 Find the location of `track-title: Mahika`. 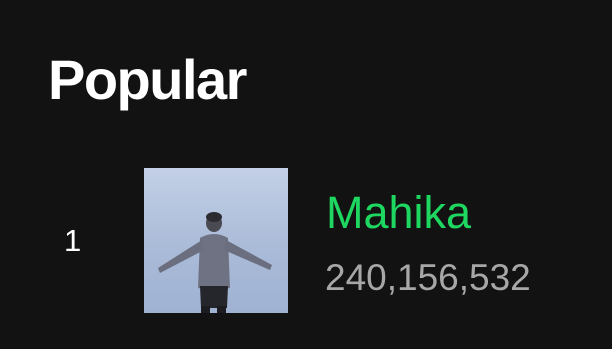

track-title: Mahika is located at coordinates (398, 212).